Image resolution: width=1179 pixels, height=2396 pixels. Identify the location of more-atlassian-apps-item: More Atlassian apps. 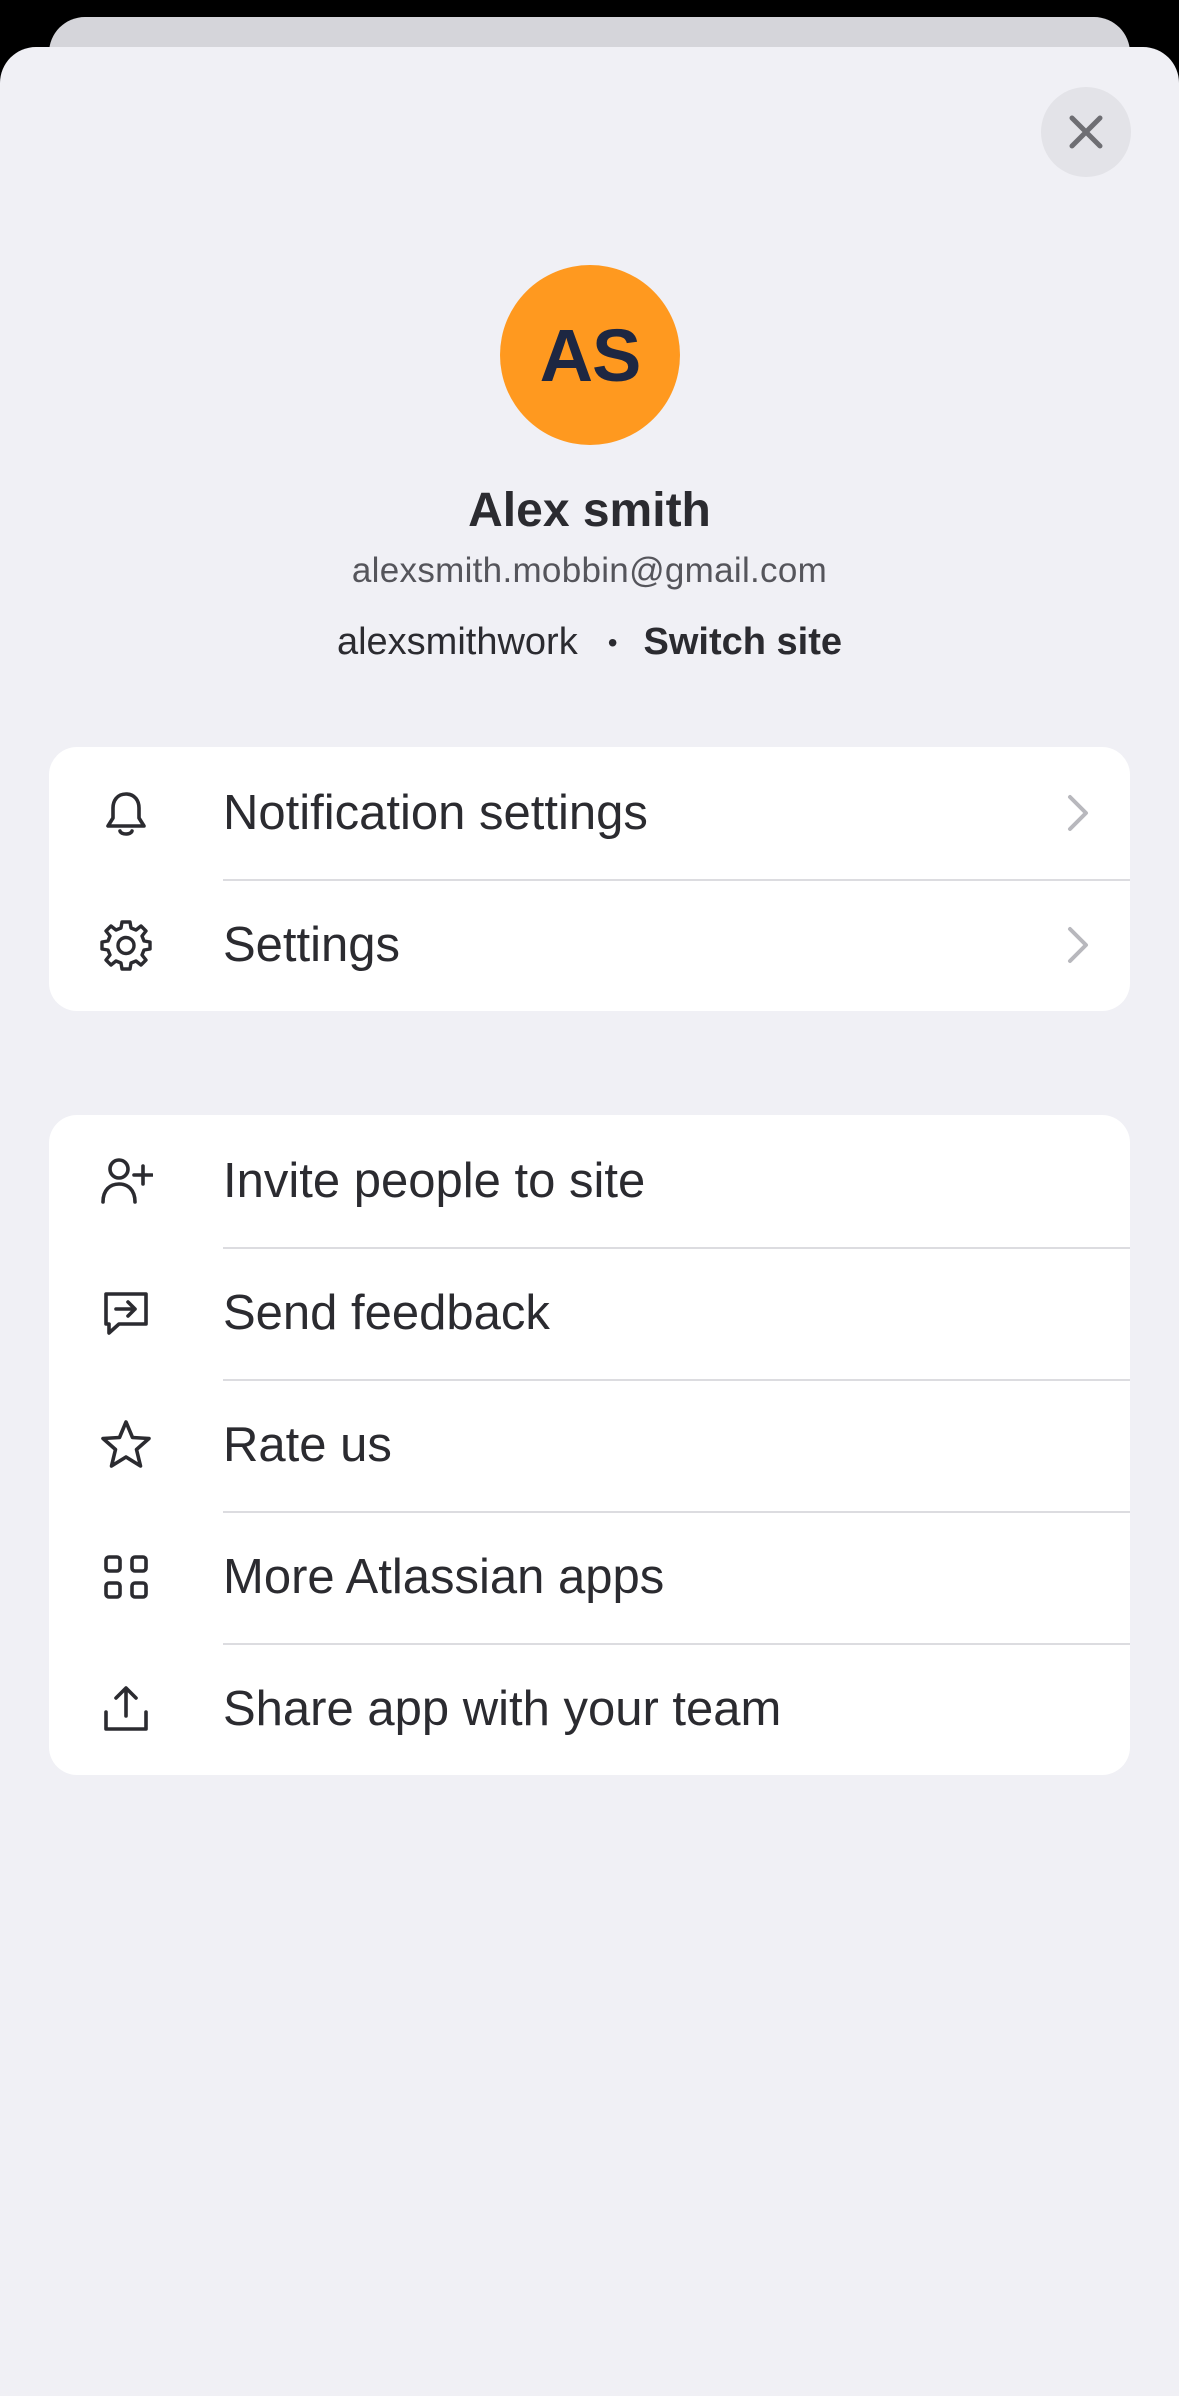
(589, 1577).